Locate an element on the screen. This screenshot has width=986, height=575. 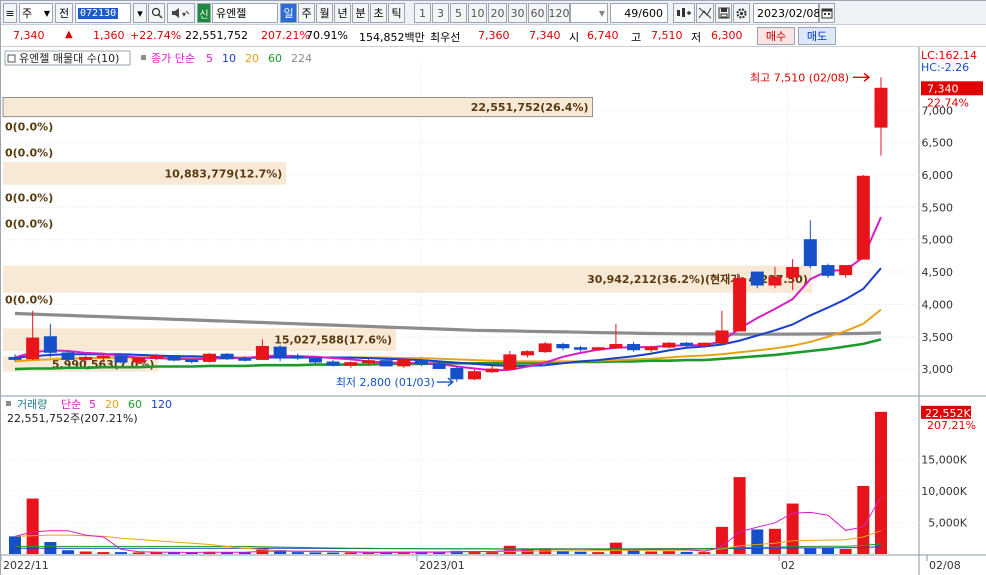
code-dropdown-icon: ▾ is located at coordinates (140, 13).